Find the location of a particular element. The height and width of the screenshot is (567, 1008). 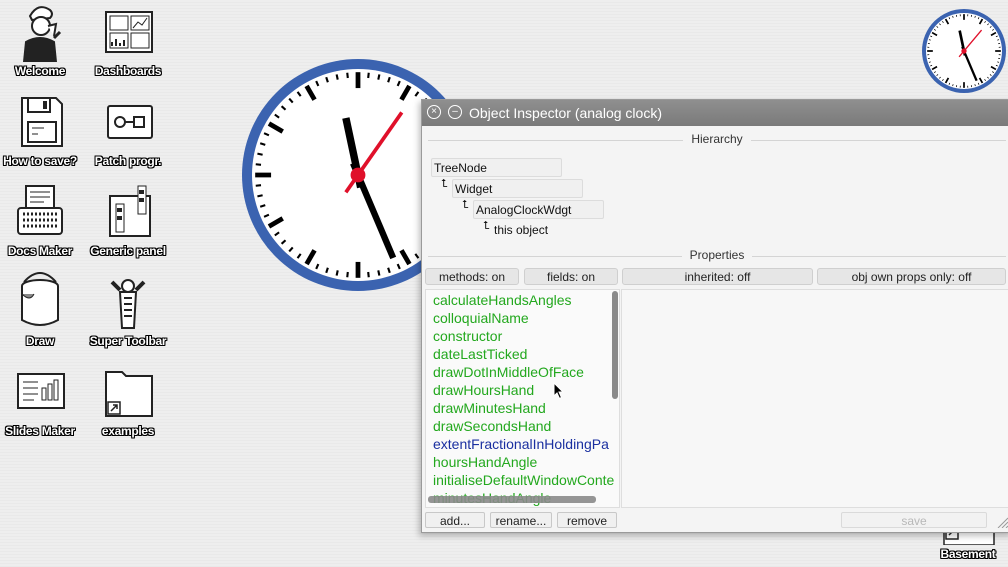

docs-maker-desktop-item: Docs Maker is located at coordinates (41, 221).